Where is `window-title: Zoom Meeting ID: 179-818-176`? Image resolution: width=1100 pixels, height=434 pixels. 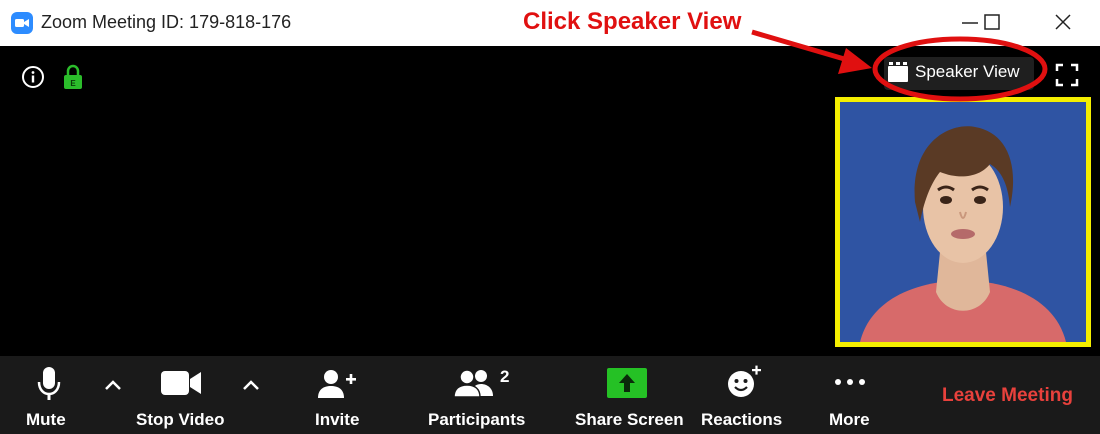
window-title: Zoom Meeting ID: 179-818-176 is located at coordinates (166, 22).